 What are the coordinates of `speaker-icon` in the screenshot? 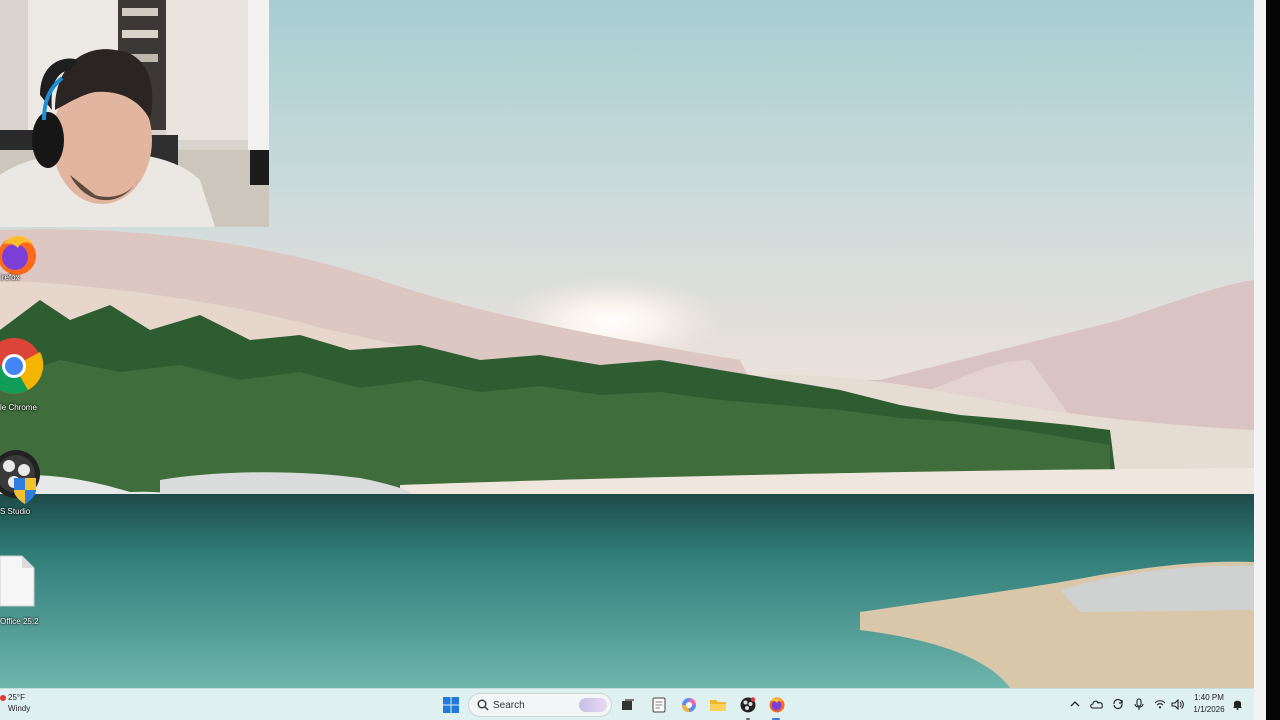 It's located at (1177, 704).